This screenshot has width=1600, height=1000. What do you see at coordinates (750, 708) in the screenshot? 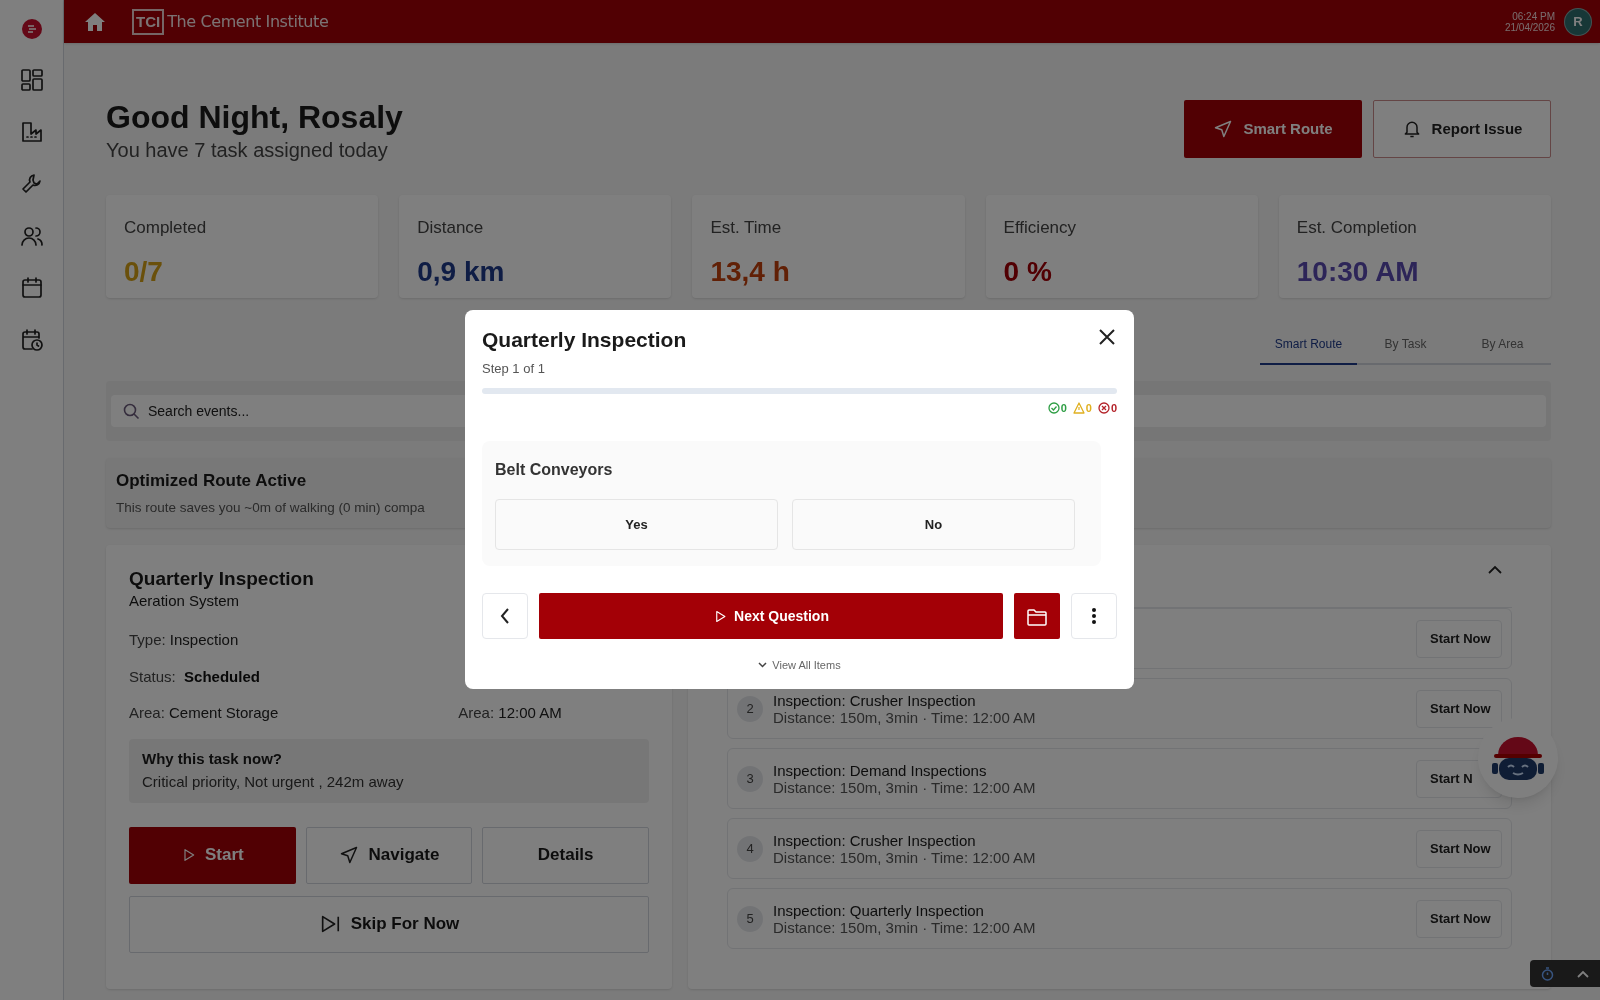
I see `step-number: 2` at bounding box center [750, 708].